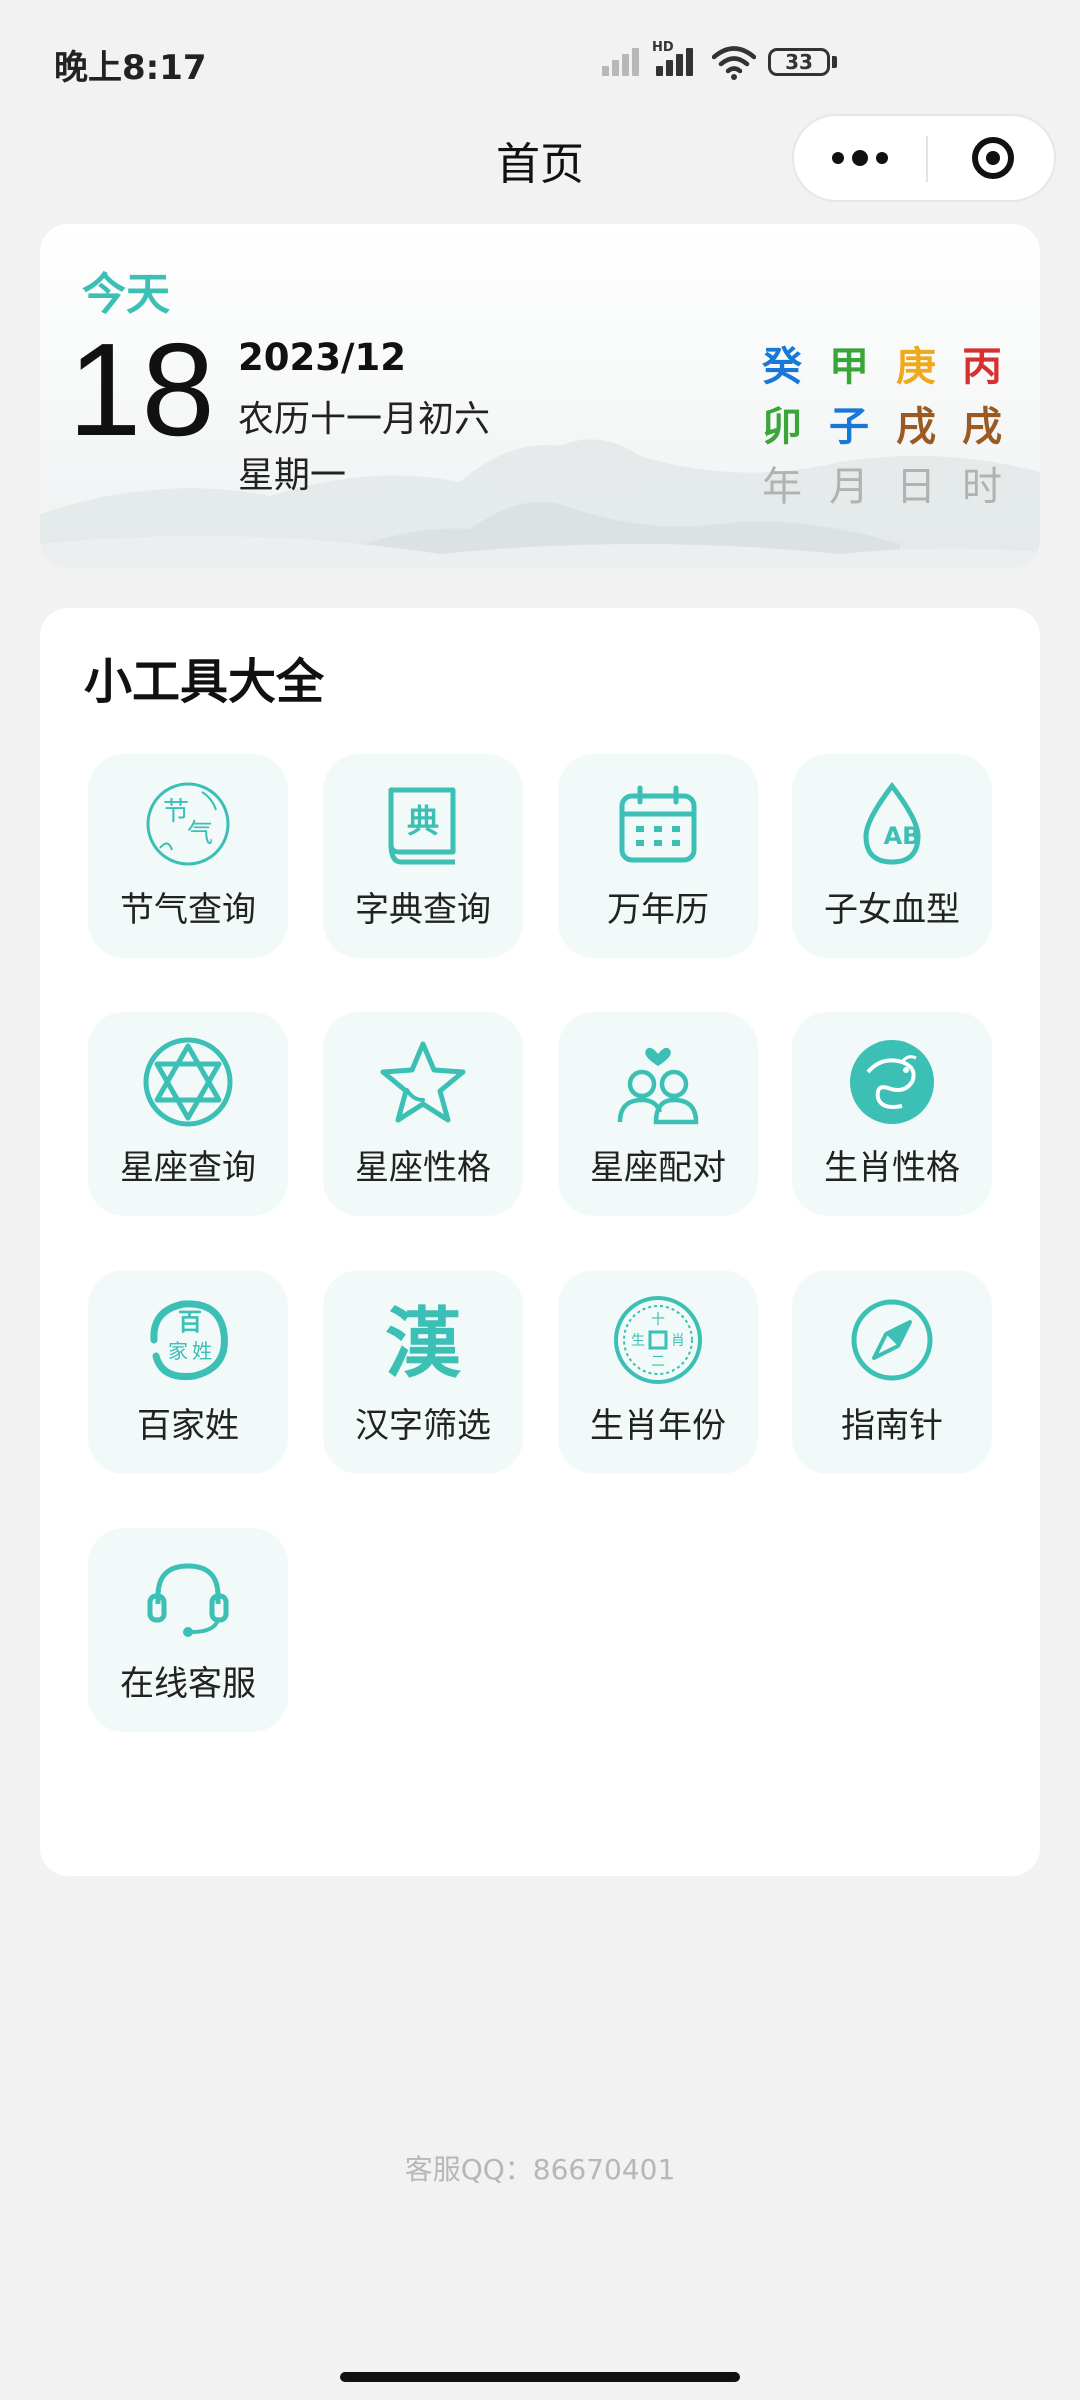 This screenshot has height=2400, width=1080. I want to click on mini-program-capsule, so click(924, 158).